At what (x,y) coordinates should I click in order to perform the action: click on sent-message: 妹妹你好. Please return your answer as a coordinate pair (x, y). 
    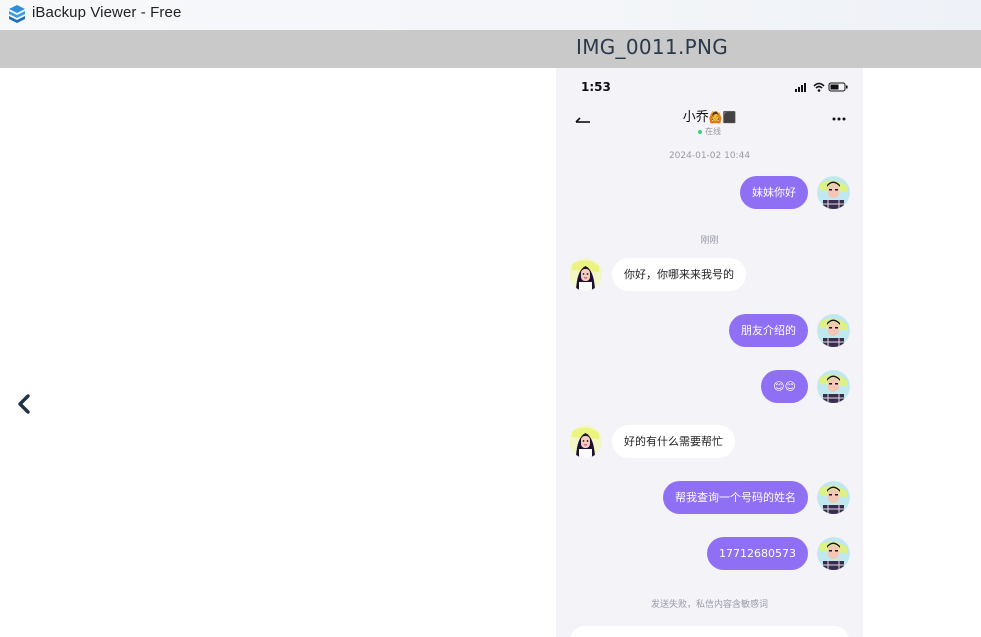
    Looking at the image, I should click on (774, 192).